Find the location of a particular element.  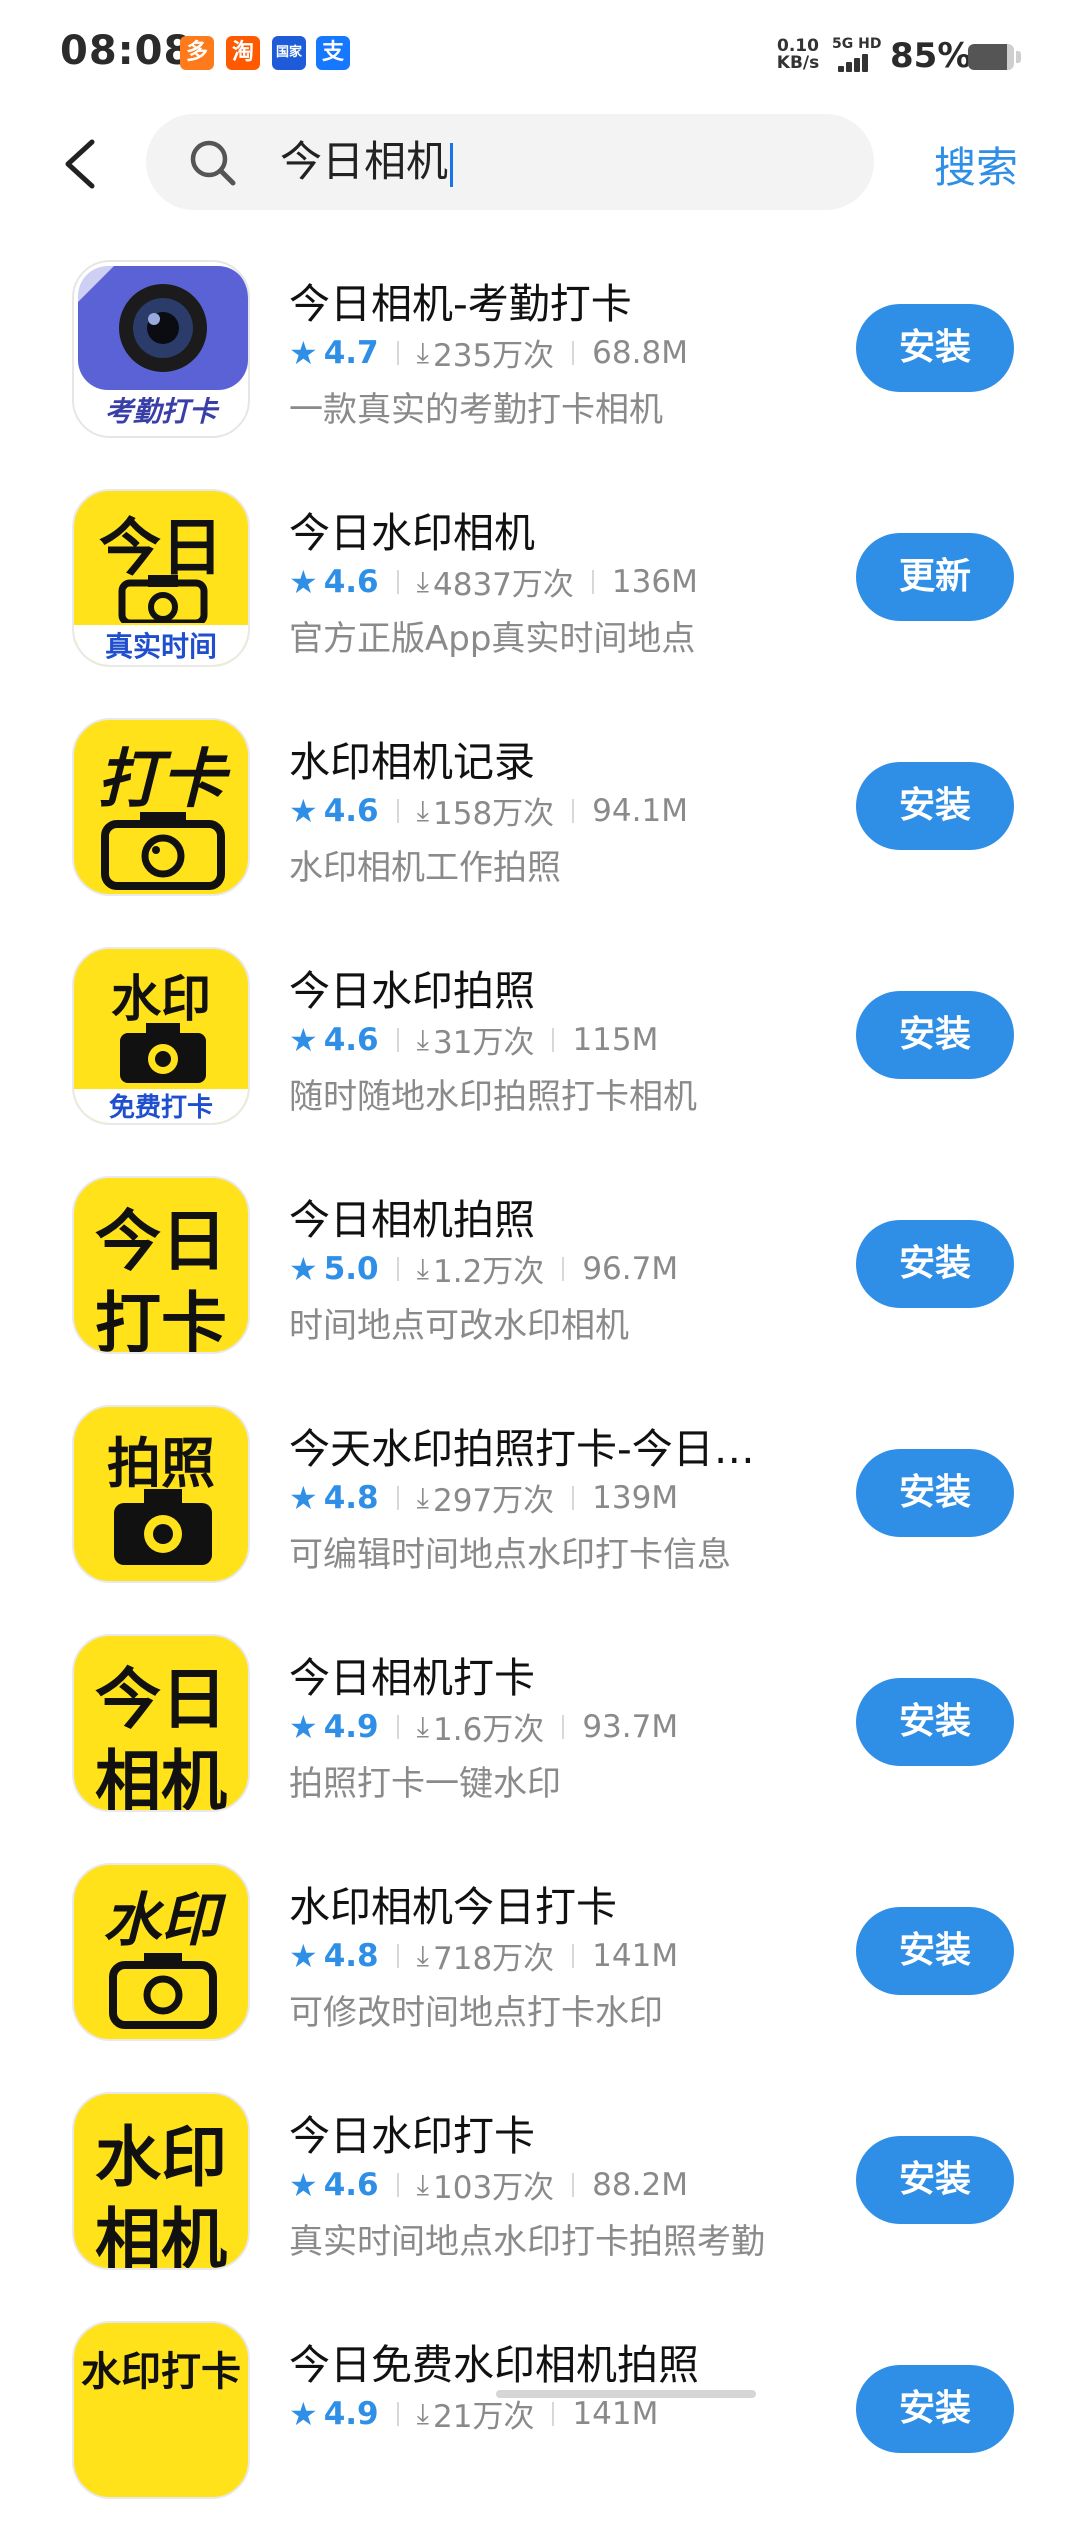

search-query: 今日相机 is located at coordinates (367, 162).